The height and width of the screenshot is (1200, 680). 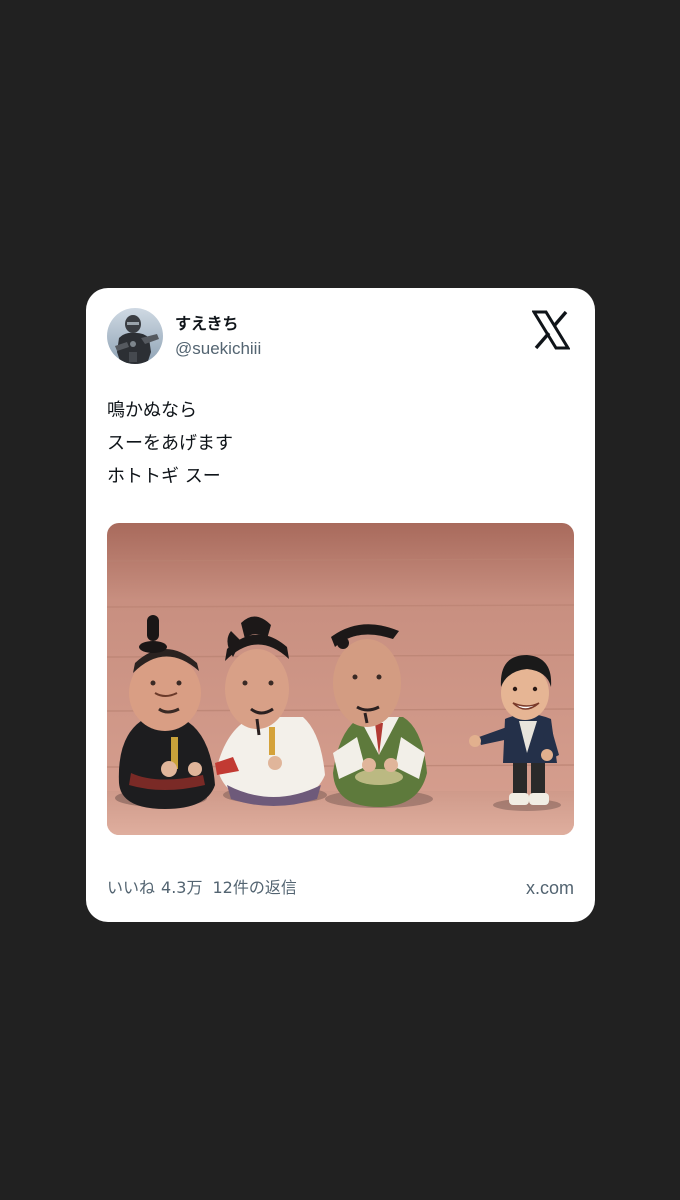 What do you see at coordinates (131, 887) in the screenshot?
I see `likes-label: いいね` at bounding box center [131, 887].